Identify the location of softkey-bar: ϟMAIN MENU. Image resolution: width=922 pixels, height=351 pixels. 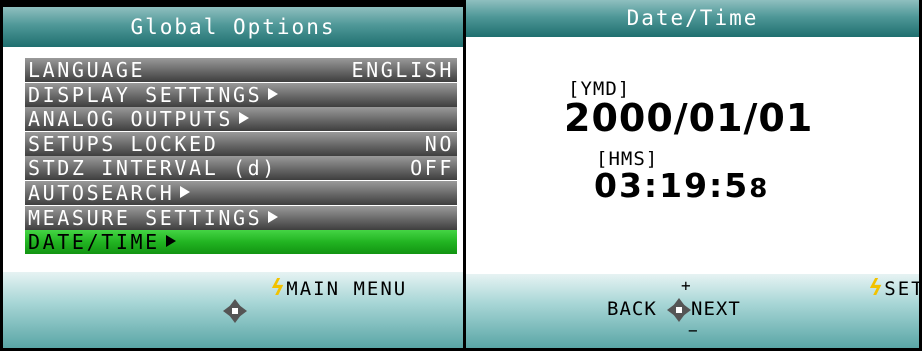
(233, 310).